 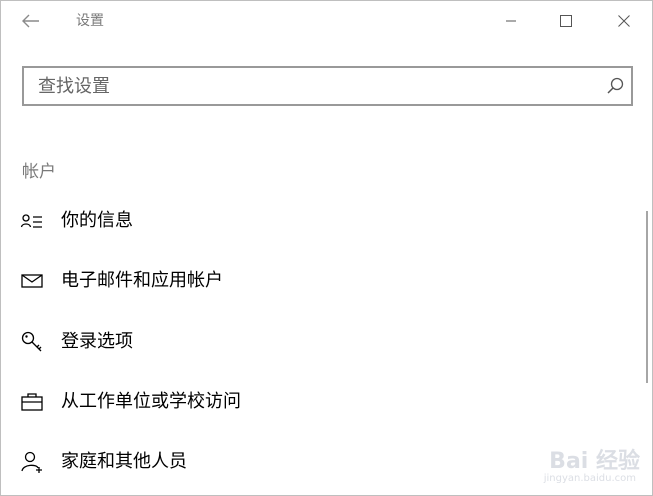 I want to click on watermark-text: Bai 经验, so click(x=594, y=461).